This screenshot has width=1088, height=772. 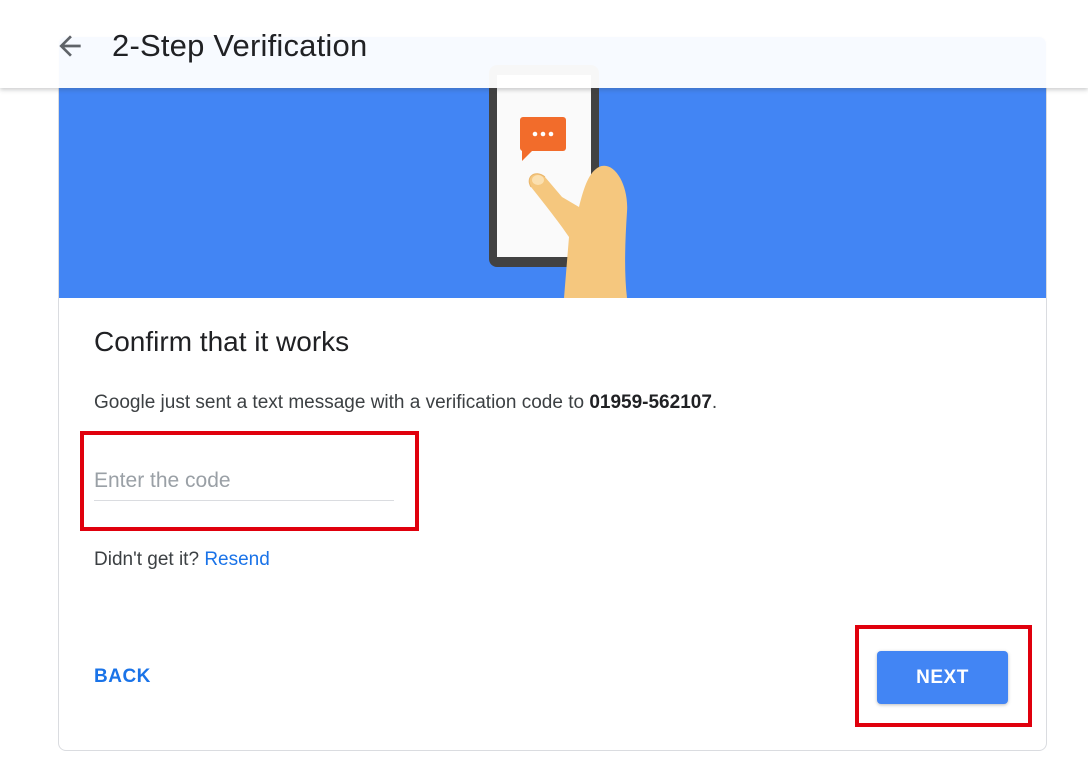 What do you see at coordinates (237, 559) in the screenshot?
I see `resend-link: Resend` at bounding box center [237, 559].